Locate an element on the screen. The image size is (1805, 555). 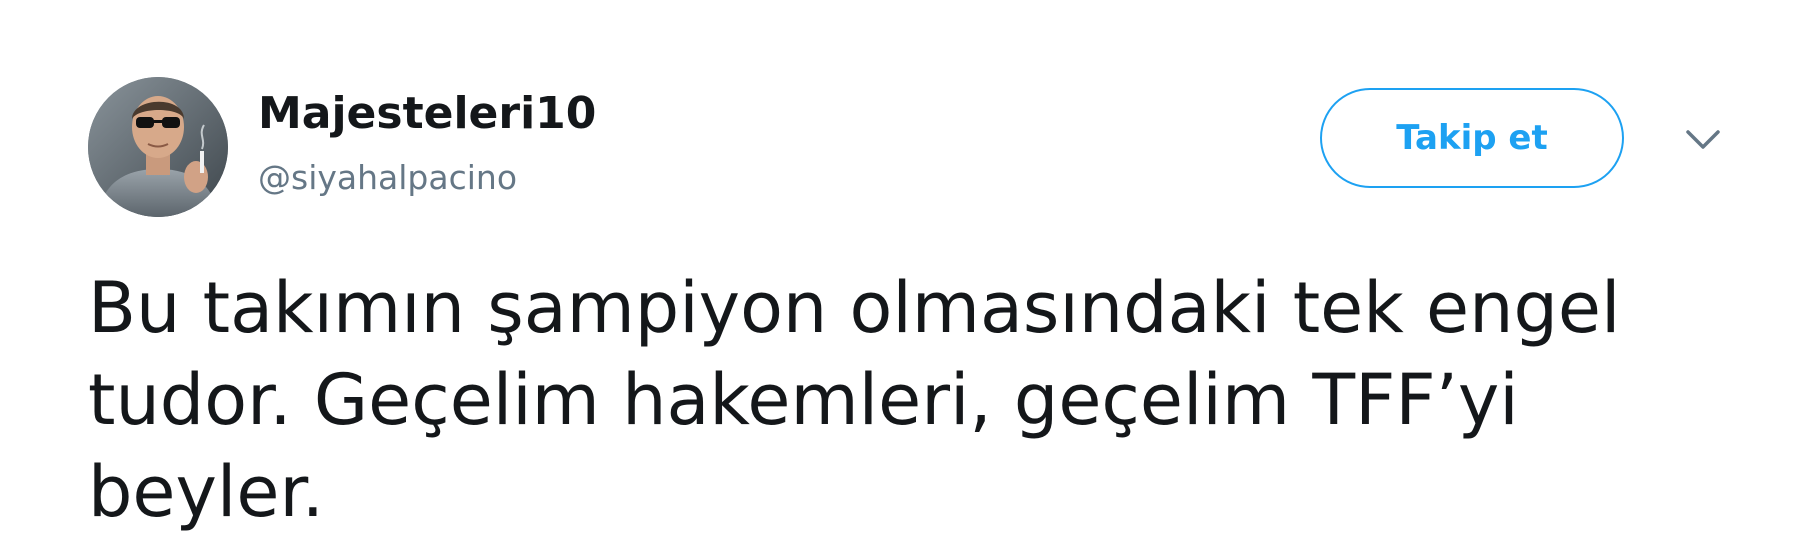
avatar-photo-icon is located at coordinates (158, 147).